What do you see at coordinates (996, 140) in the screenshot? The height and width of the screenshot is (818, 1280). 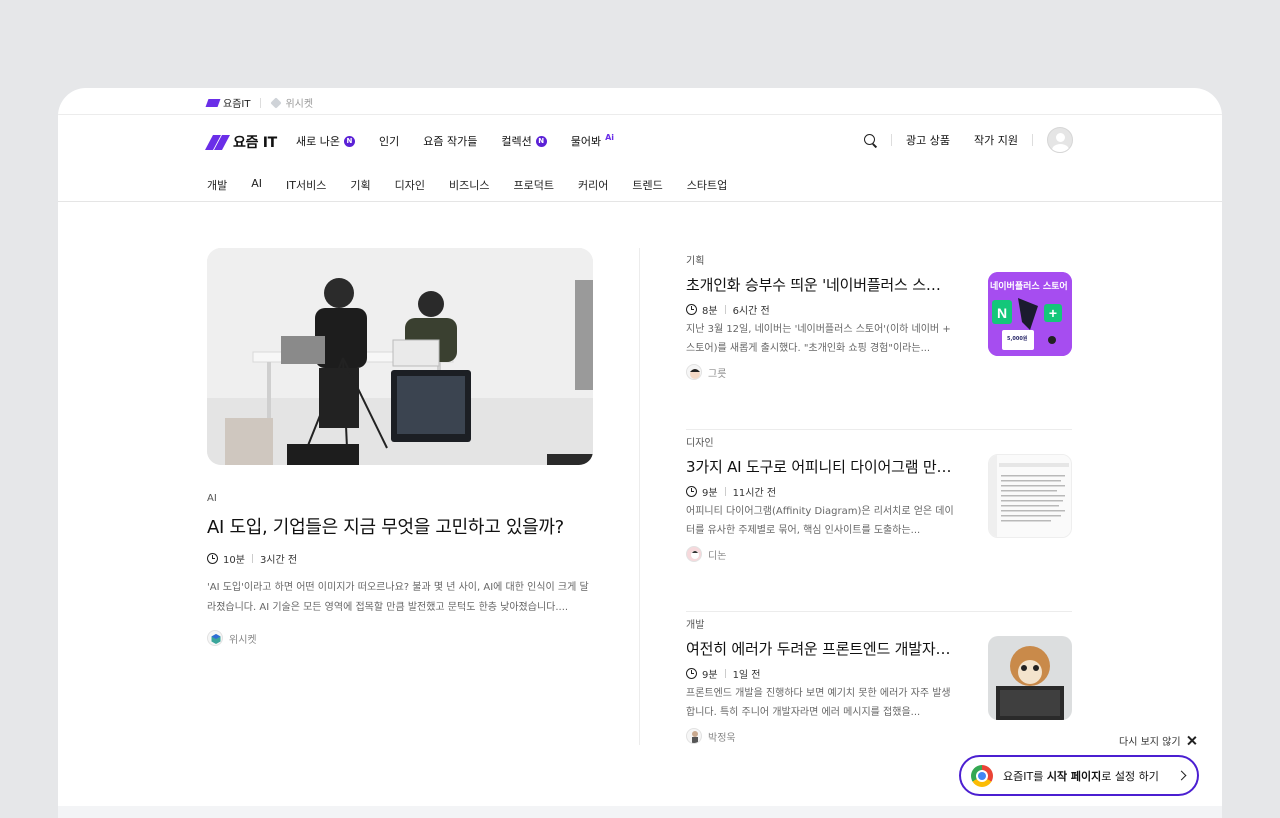 I see `writer-support-link: 작가 지원` at bounding box center [996, 140].